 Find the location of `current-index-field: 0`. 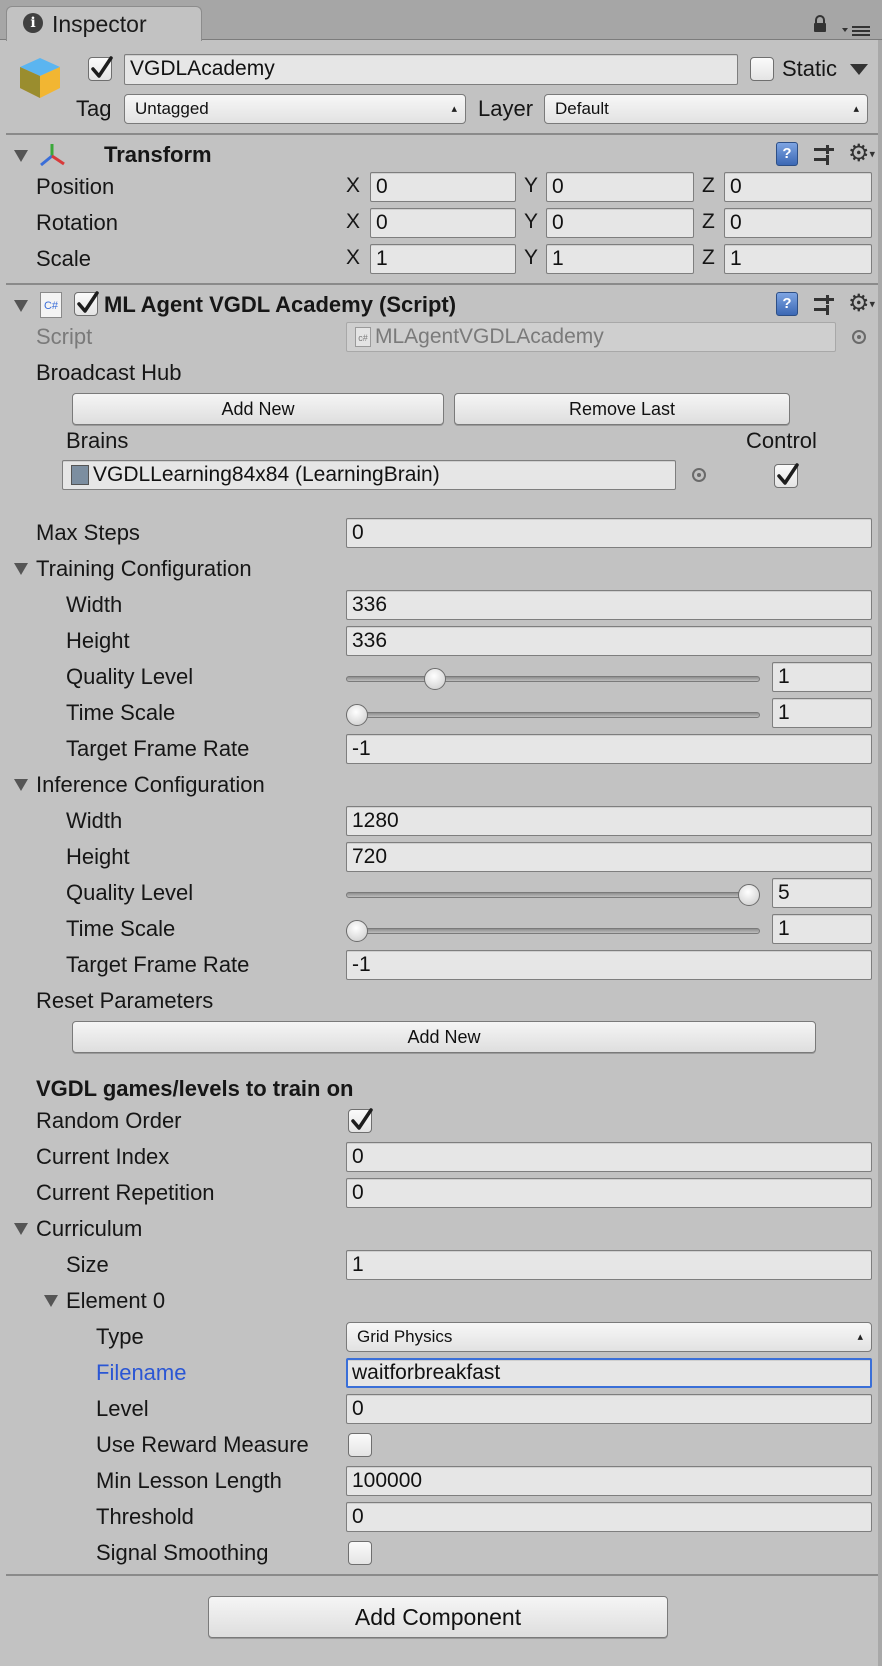

current-index-field: 0 is located at coordinates (609, 1157).